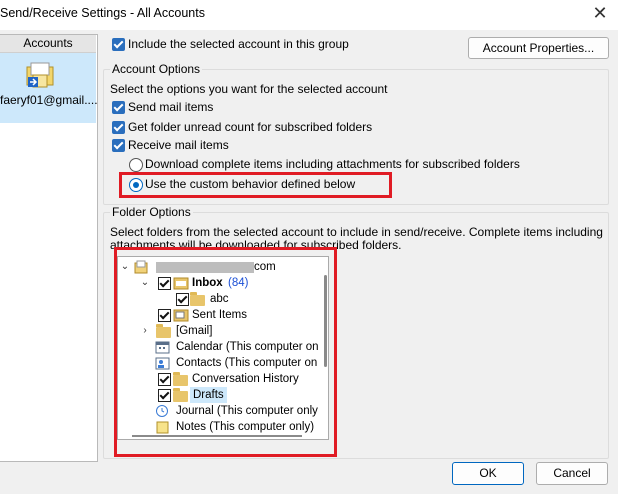 This screenshot has width=618, height=494. I want to click on send-mail-label: Send mail items, so click(171, 107).